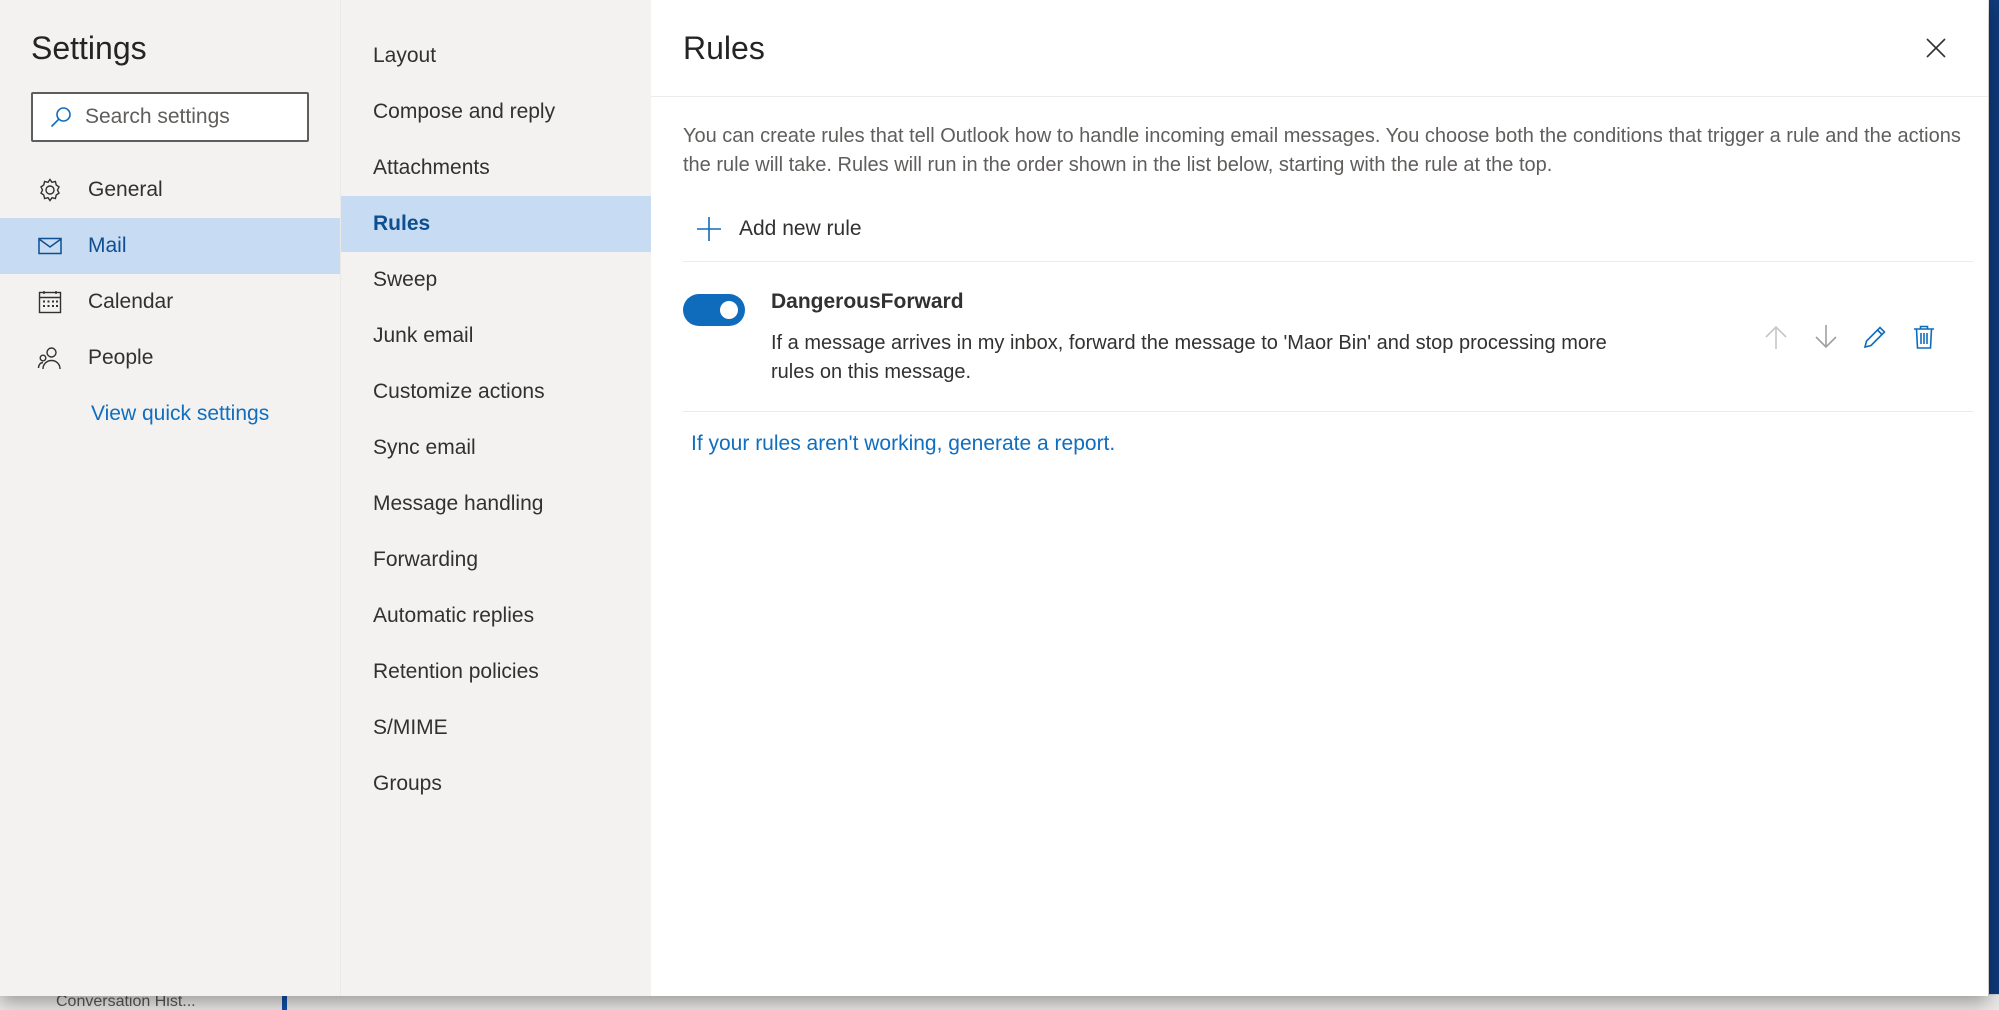  I want to click on nav-rules: Rules, so click(496, 224).